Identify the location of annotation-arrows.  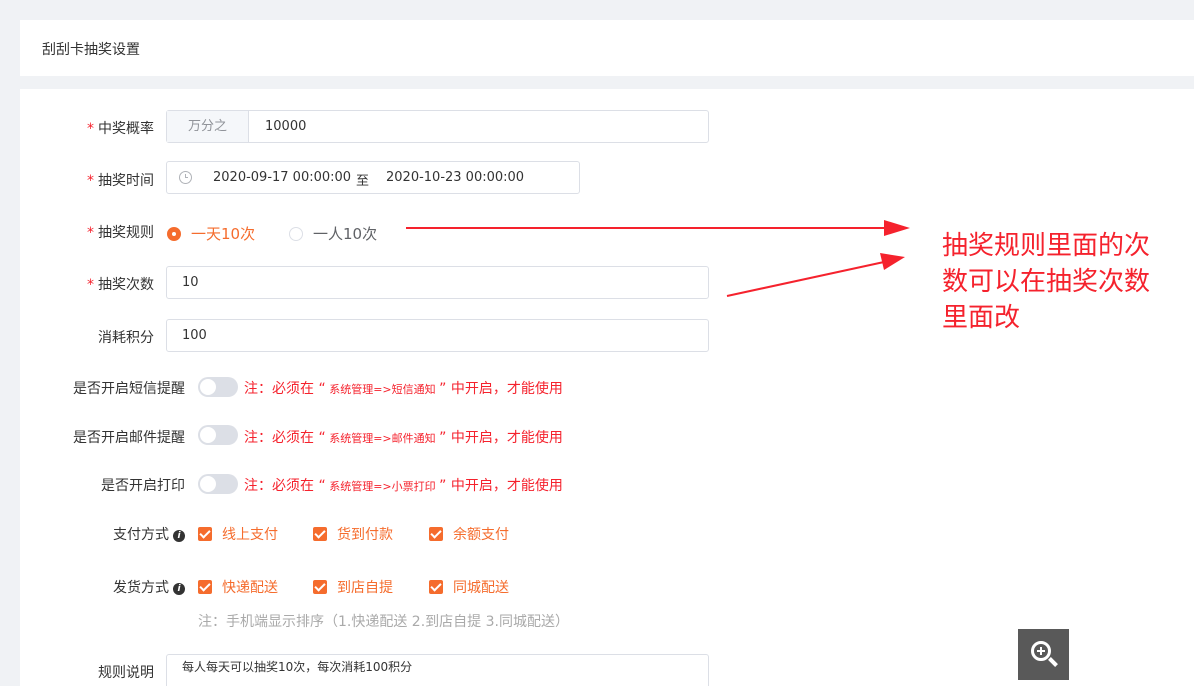
(658, 258).